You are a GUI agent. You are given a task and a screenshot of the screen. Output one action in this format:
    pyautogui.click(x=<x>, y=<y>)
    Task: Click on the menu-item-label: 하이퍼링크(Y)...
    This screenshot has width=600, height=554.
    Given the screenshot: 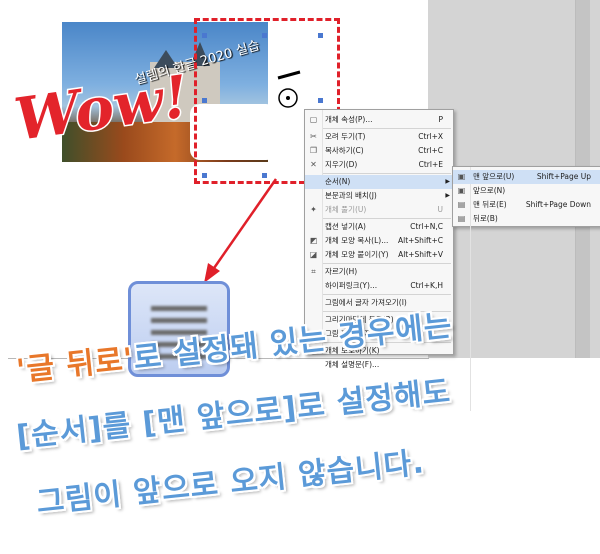 What is the action you would take?
    pyautogui.click(x=351, y=285)
    